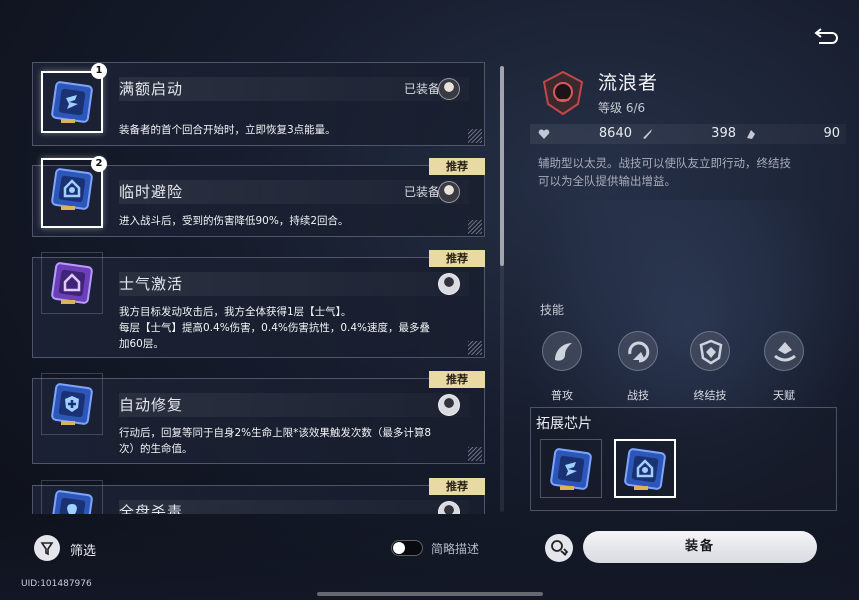 The height and width of the screenshot is (600, 859). What do you see at coordinates (562, 395) in the screenshot?
I see `skill-label: 普攻` at bounding box center [562, 395].